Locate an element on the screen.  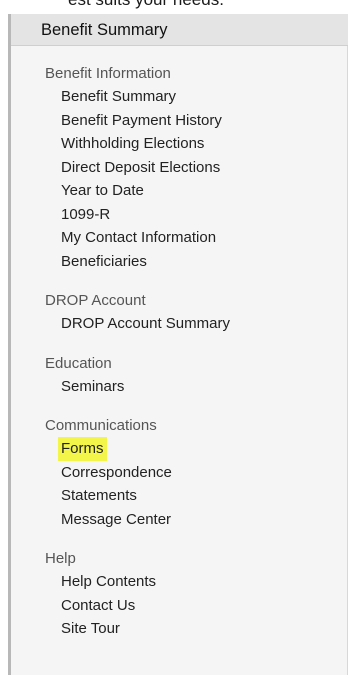
section-title: Help is located at coordinates (60, 558).